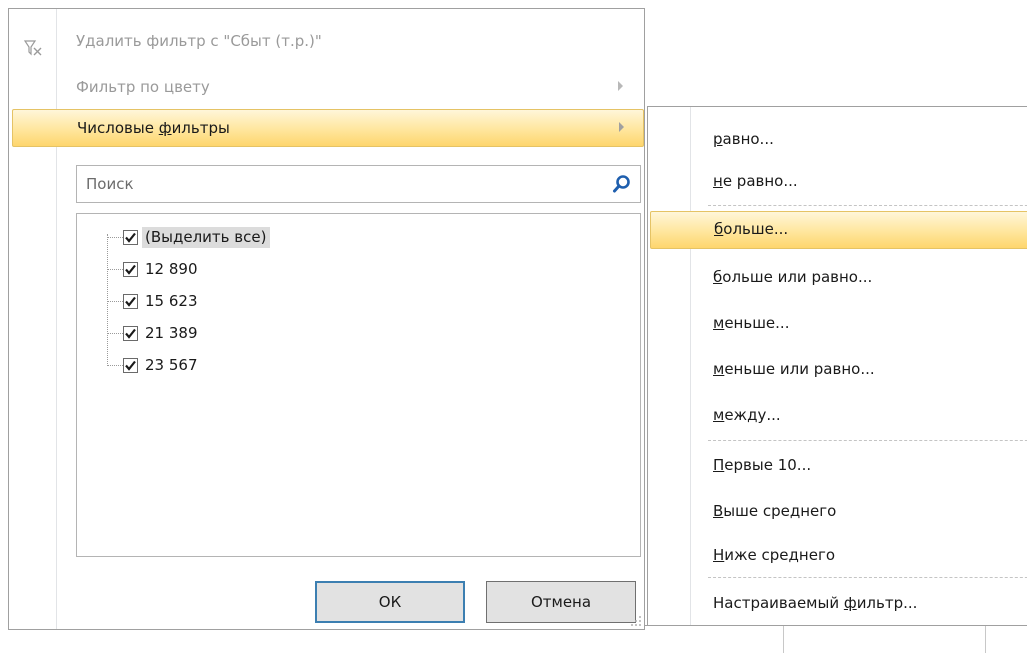  Describe the element at coordinates (719, 555) in the screenshot. I see `accel-key: Н` at that location.